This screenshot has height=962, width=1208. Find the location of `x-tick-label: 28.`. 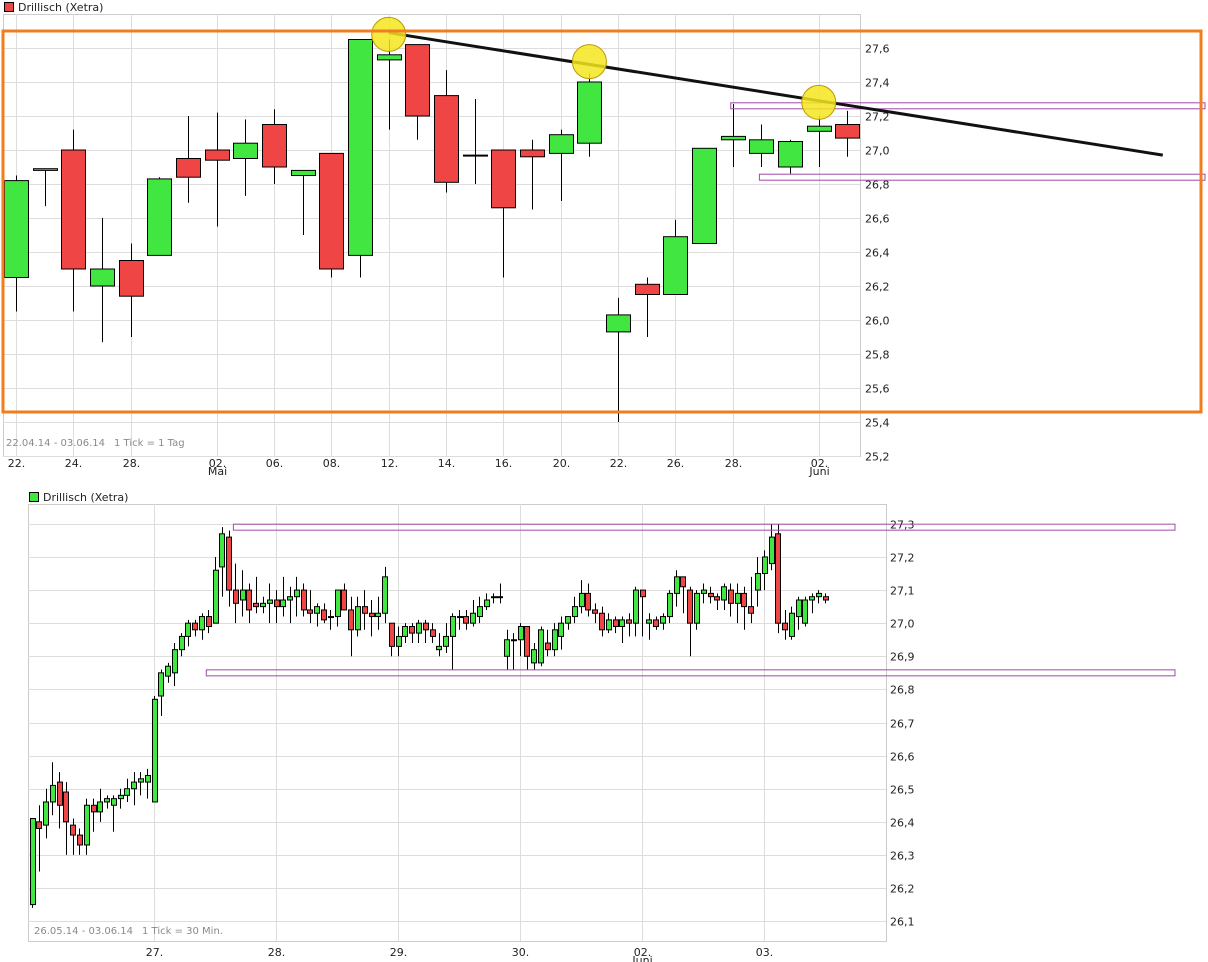

x-tick-label: 28. is located at coordinates (277, 952).